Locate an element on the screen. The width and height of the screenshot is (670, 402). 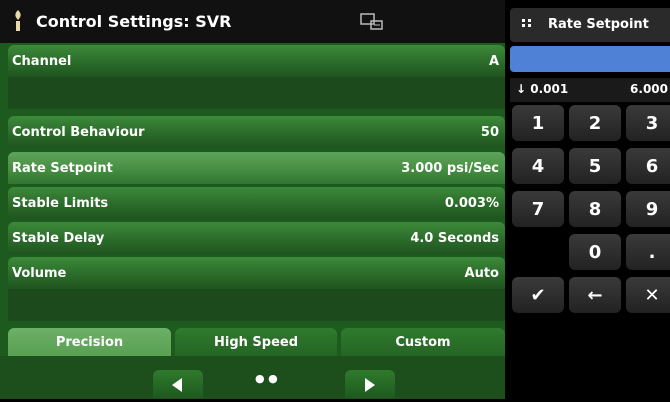
key-5: 5 is located at coordinates (595, 166).